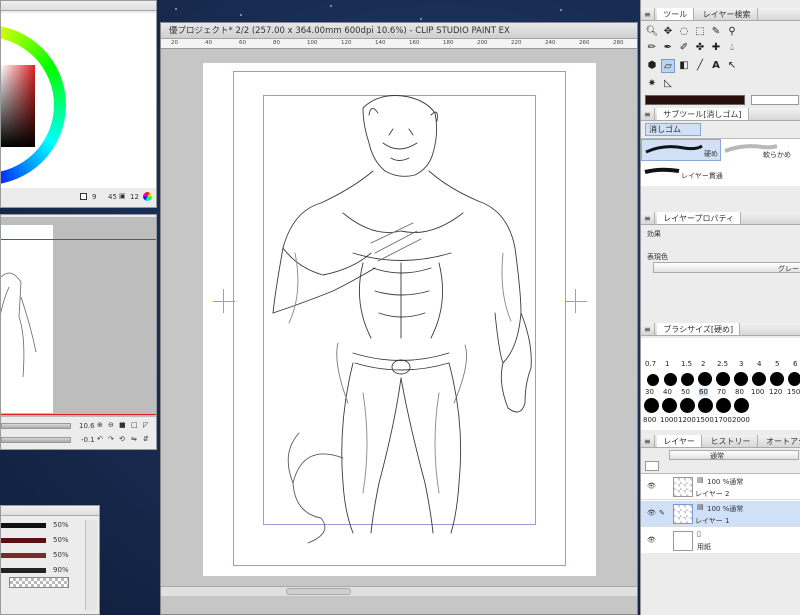  Describe the element at coordinates (726, 267) in the screenshot. I see `expression-color-select: グレー` at that location.